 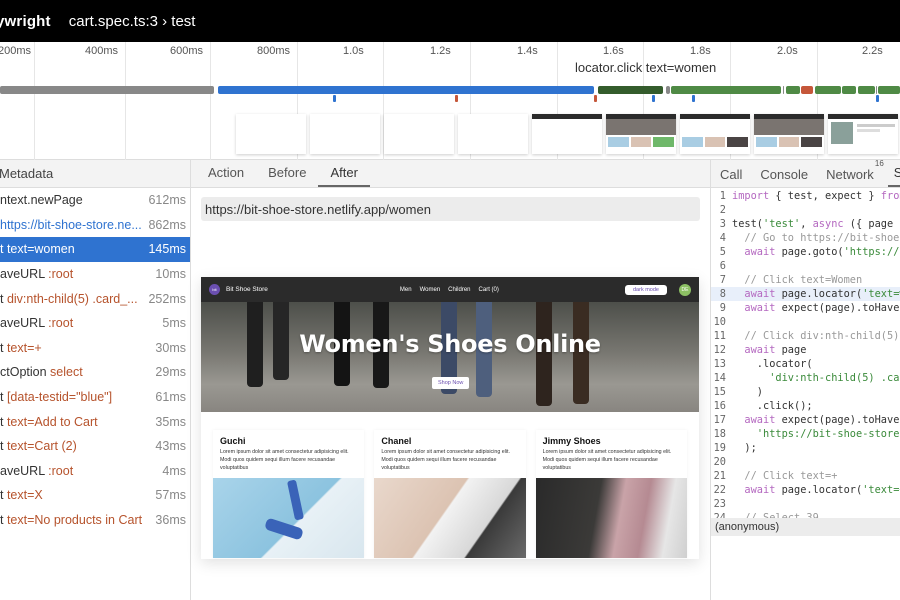 What do you see at coordinates (289, 518) in the screenshot?
I see `product-image` at bounding box center [289, 518].